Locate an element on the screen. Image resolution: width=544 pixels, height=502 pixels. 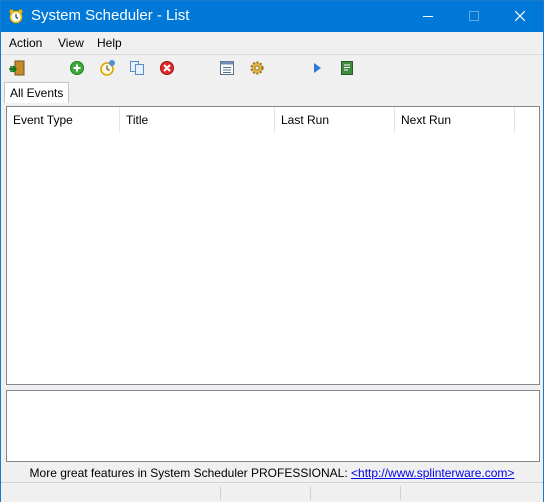
maximize-button is located at coordinates (474, 16).